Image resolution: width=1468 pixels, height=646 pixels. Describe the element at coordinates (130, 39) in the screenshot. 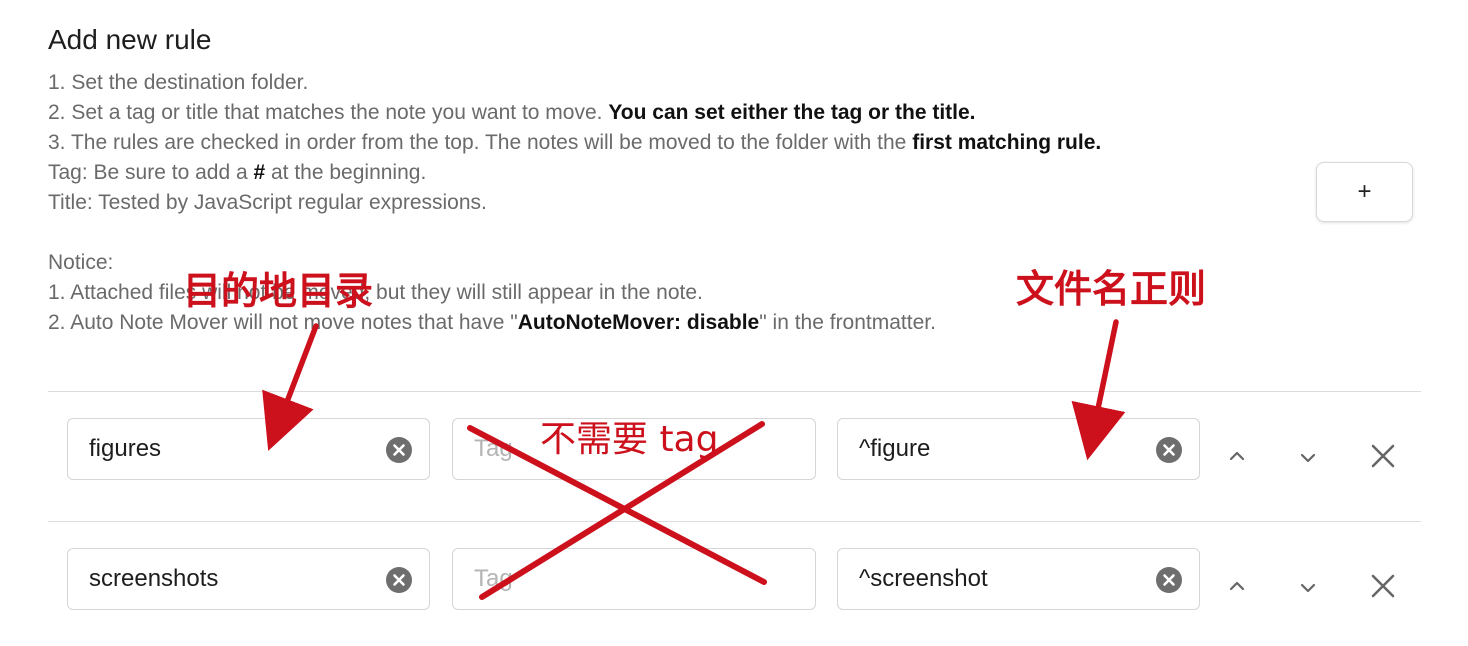

I see `page-title: Add new rule` at that location.